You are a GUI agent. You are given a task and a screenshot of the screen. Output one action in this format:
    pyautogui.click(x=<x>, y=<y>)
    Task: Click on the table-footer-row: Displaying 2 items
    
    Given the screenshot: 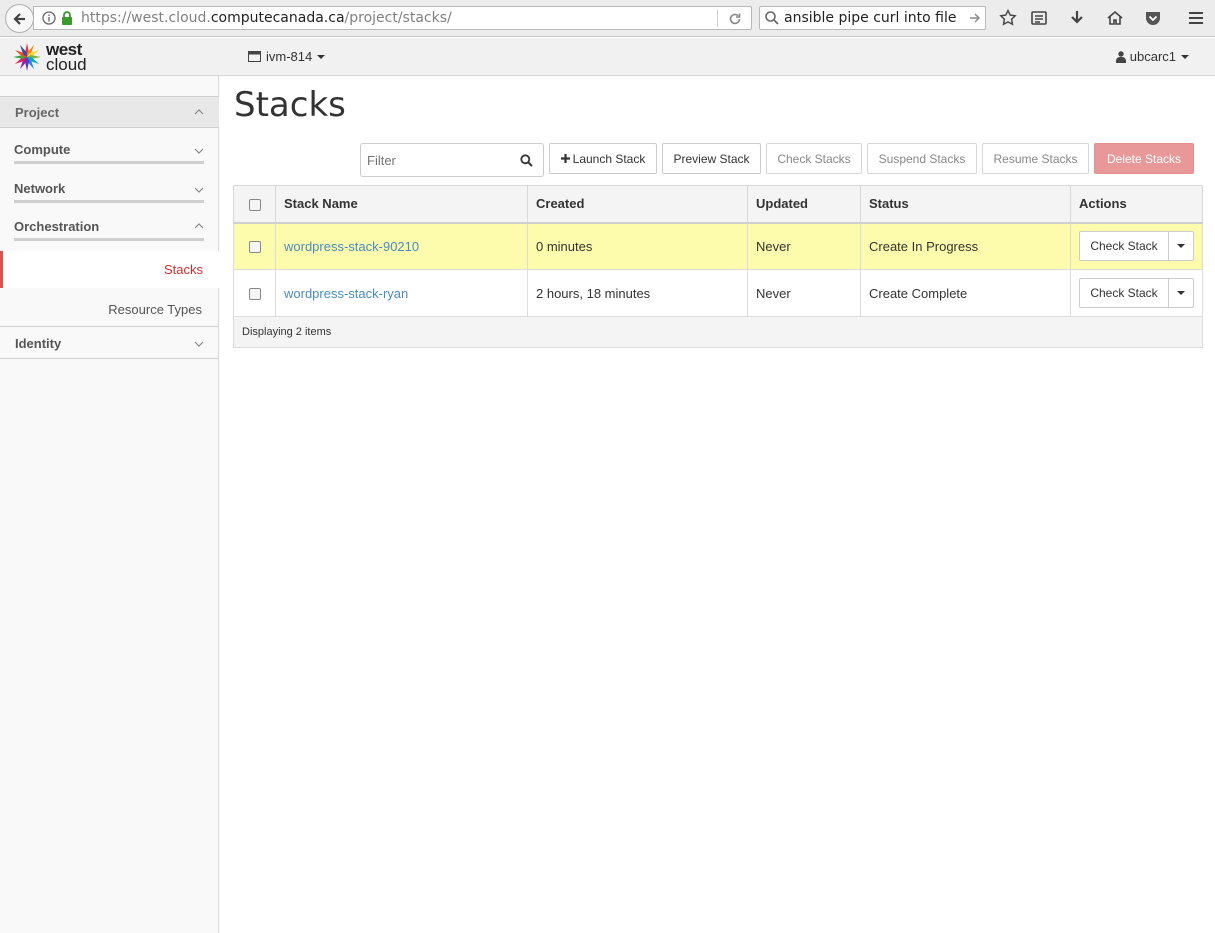 What is the action you would take?
    pyautogui.click(x=718, y=332)
    